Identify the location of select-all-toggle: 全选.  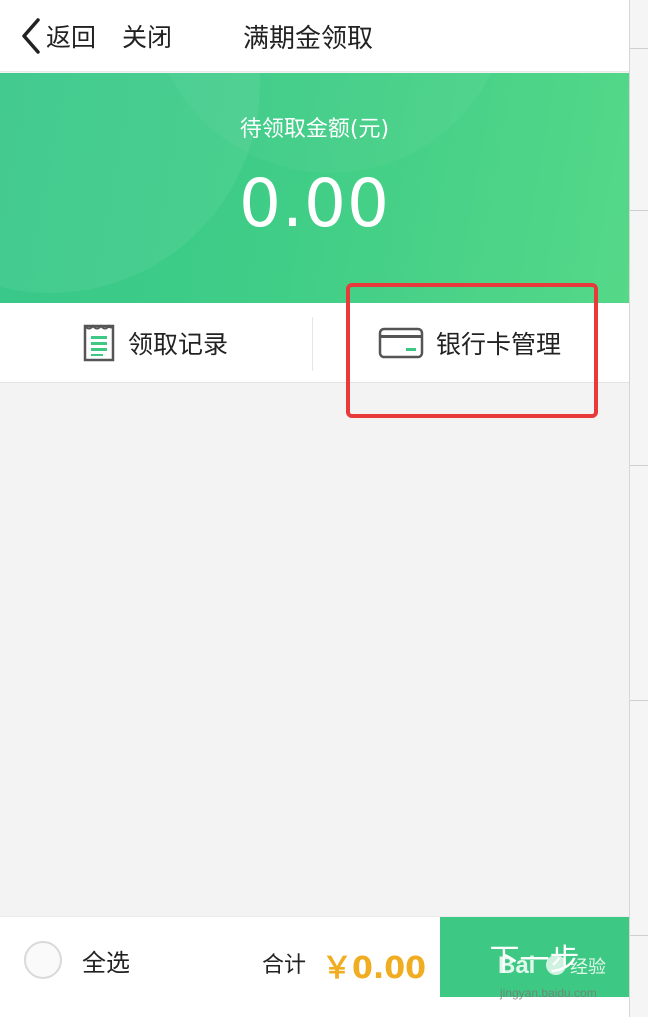
(77, 960).